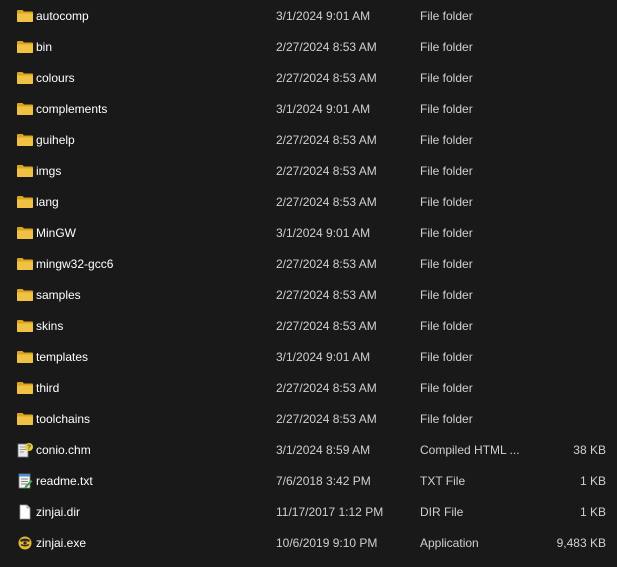 This screenshot has width=617, height=567. Describe the element at coordinates (581, 543) in the screenshot. I see `file-size: 9,483 KB` at that location.